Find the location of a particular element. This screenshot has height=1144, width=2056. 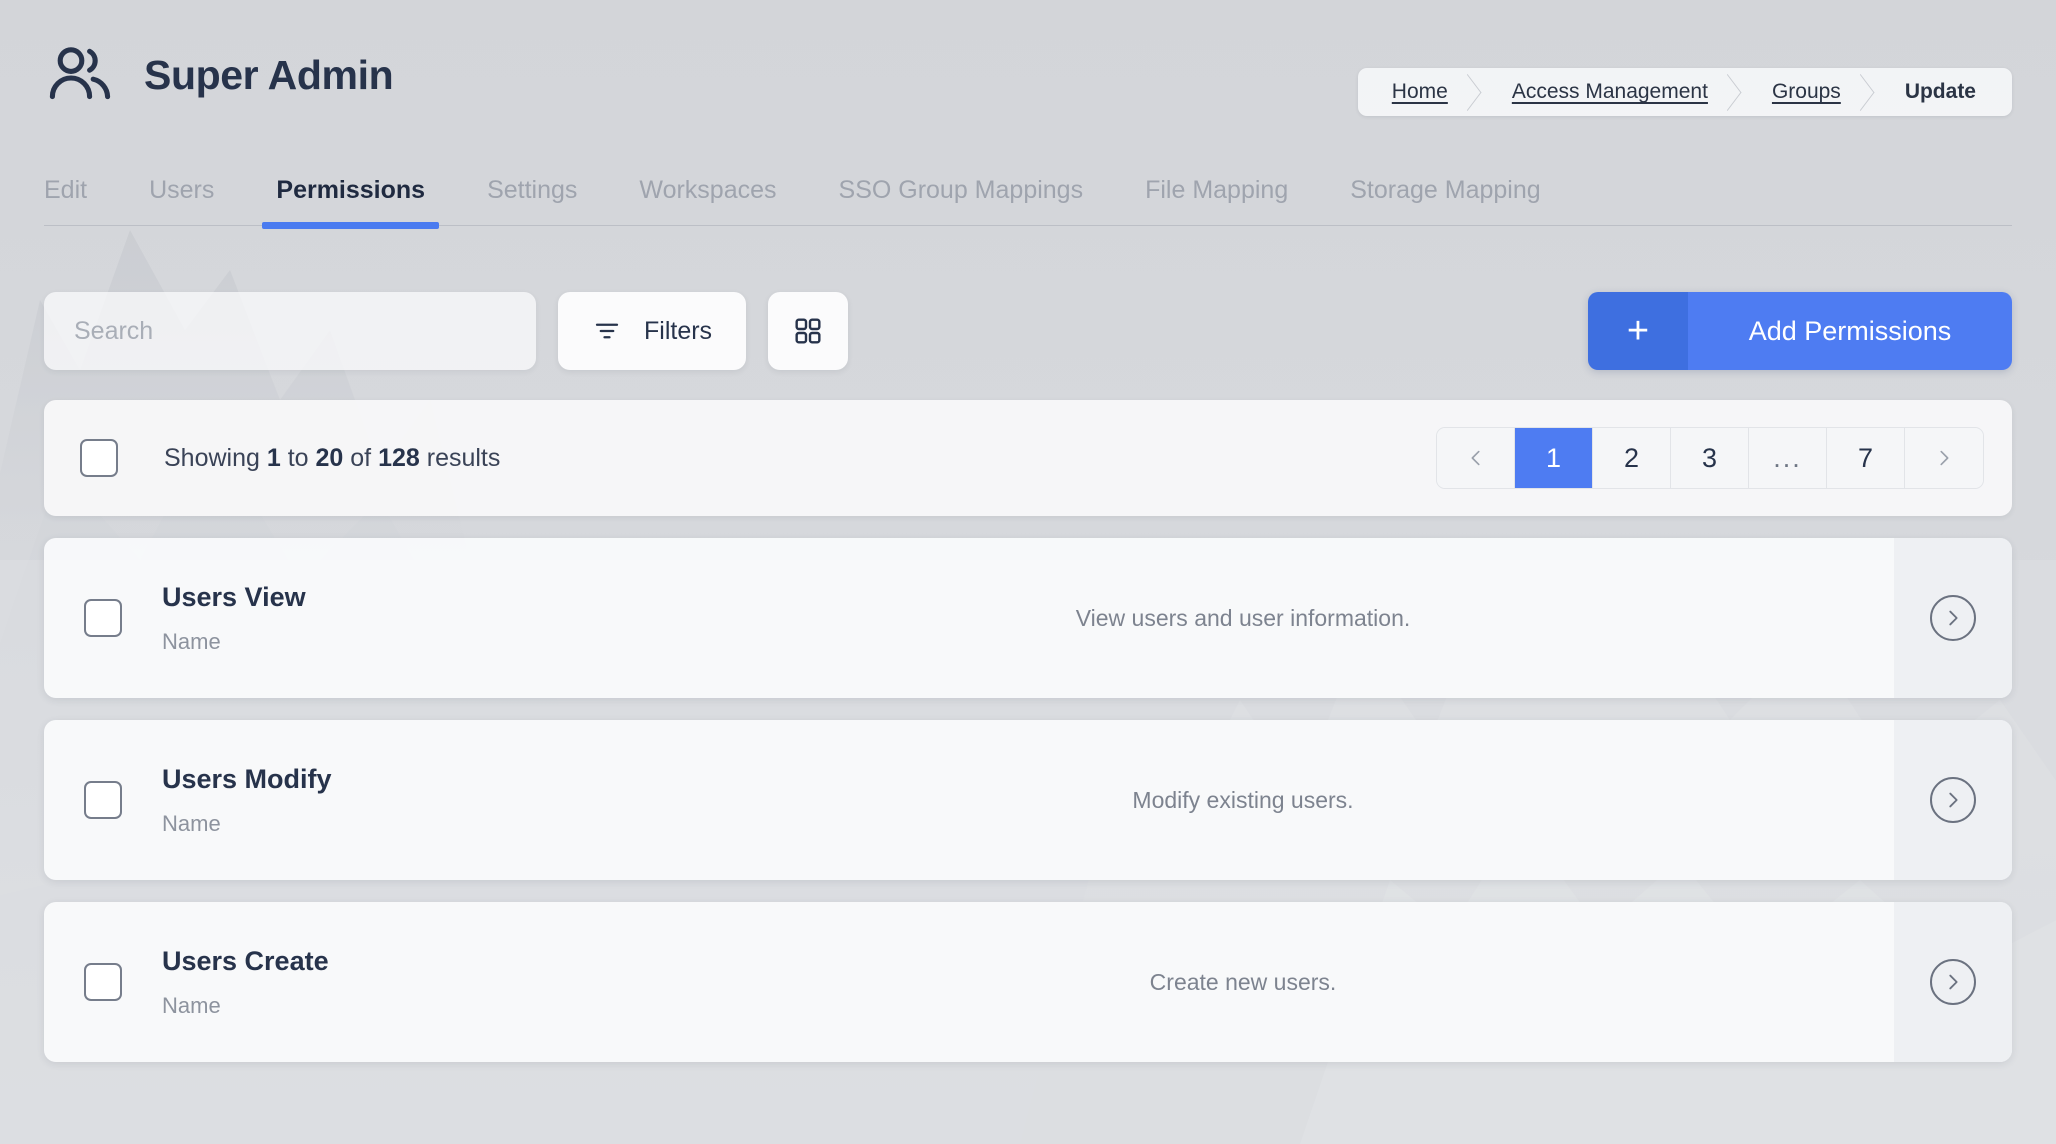

row-description-cell: Create new users. is located at coordinates (1263, 982).